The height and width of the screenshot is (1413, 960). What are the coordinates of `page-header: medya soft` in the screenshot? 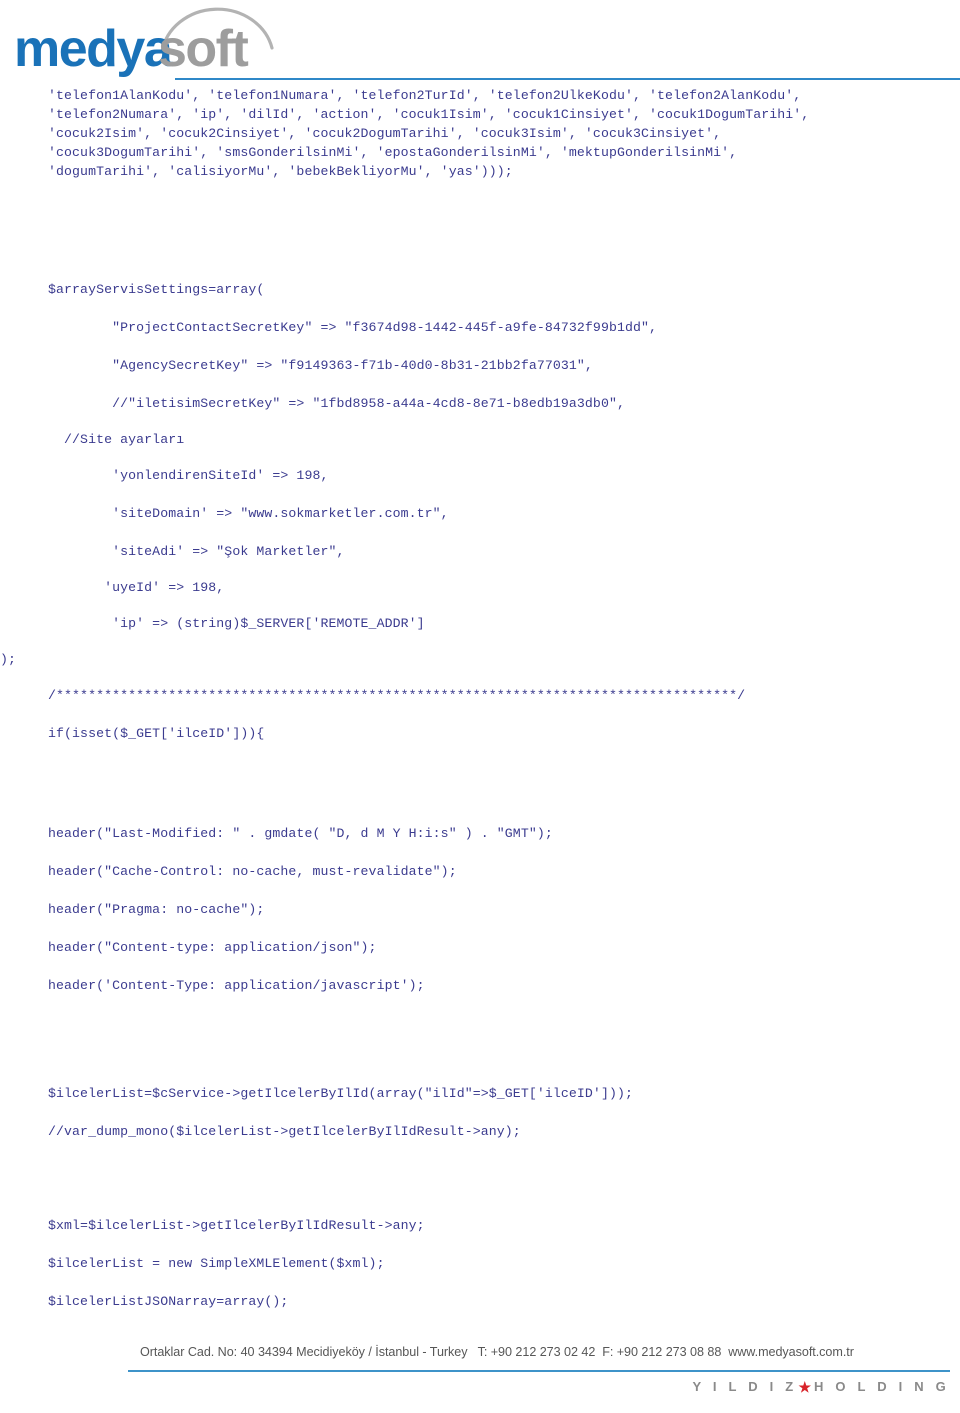 It's located at (480, 43).